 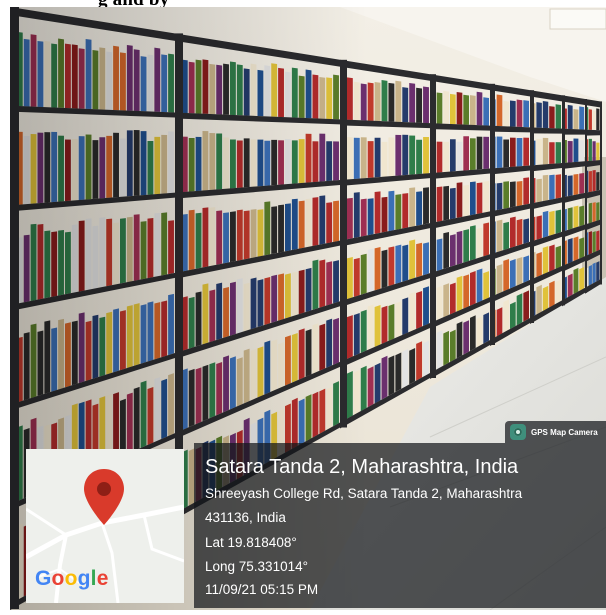 I want to click on google-logo: Google, so click(x=72, y=579).